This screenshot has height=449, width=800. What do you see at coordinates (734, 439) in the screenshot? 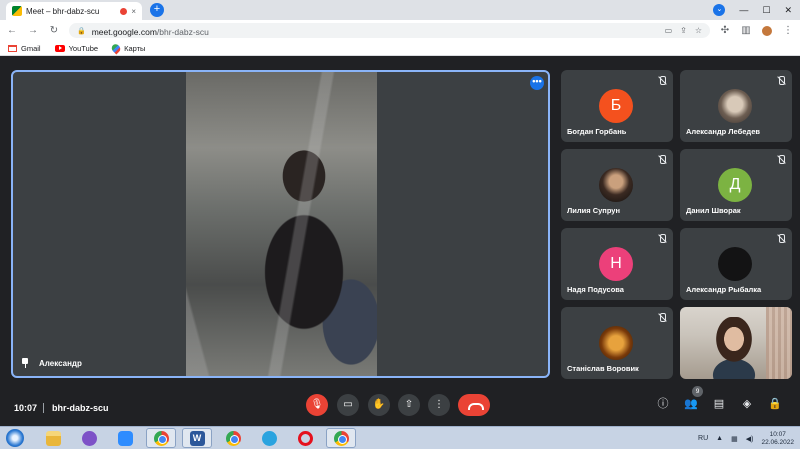
I see `network-icon: ▦` at bounding box center [734, 439].